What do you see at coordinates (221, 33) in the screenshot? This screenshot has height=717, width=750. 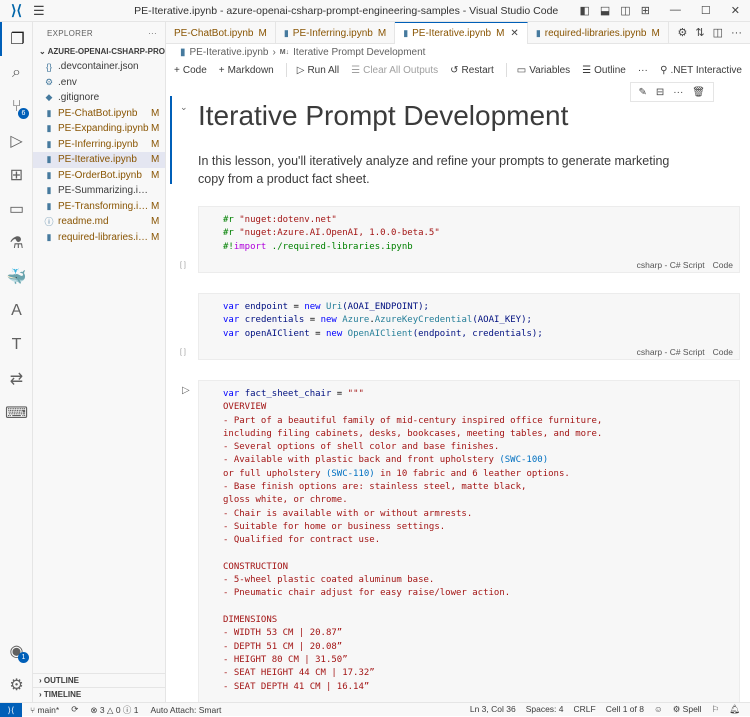 I see `tab-pe-chatbot: PE-ChatBot.ipynb M` at bounding box center [221, 33].